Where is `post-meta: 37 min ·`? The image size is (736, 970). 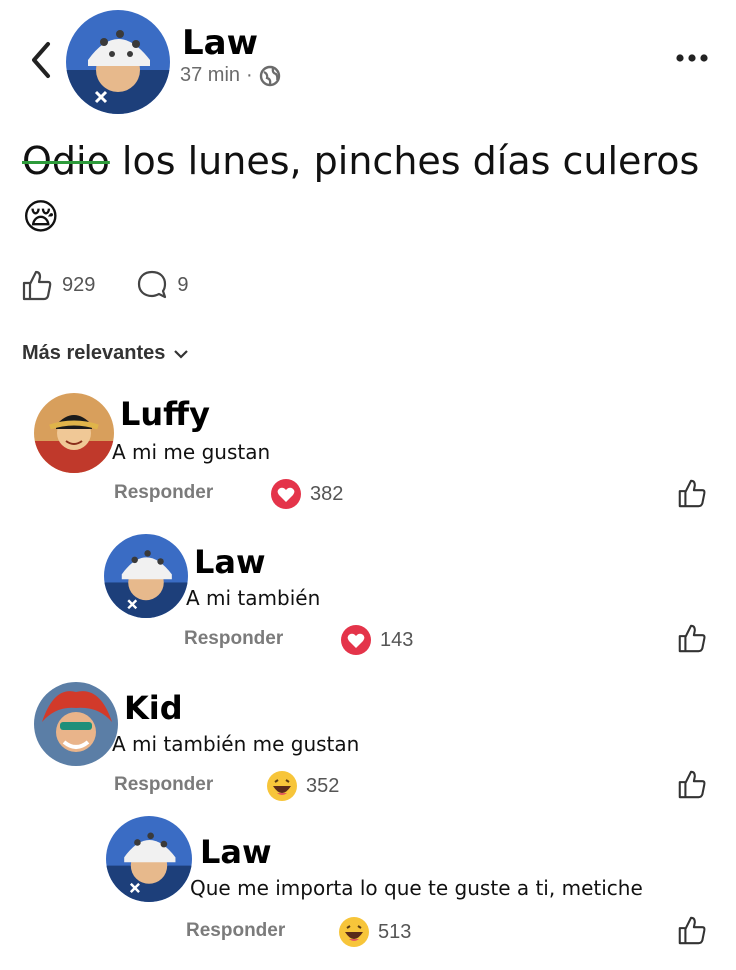
post-meta: 37 min · is located at coordinates (230, 75).